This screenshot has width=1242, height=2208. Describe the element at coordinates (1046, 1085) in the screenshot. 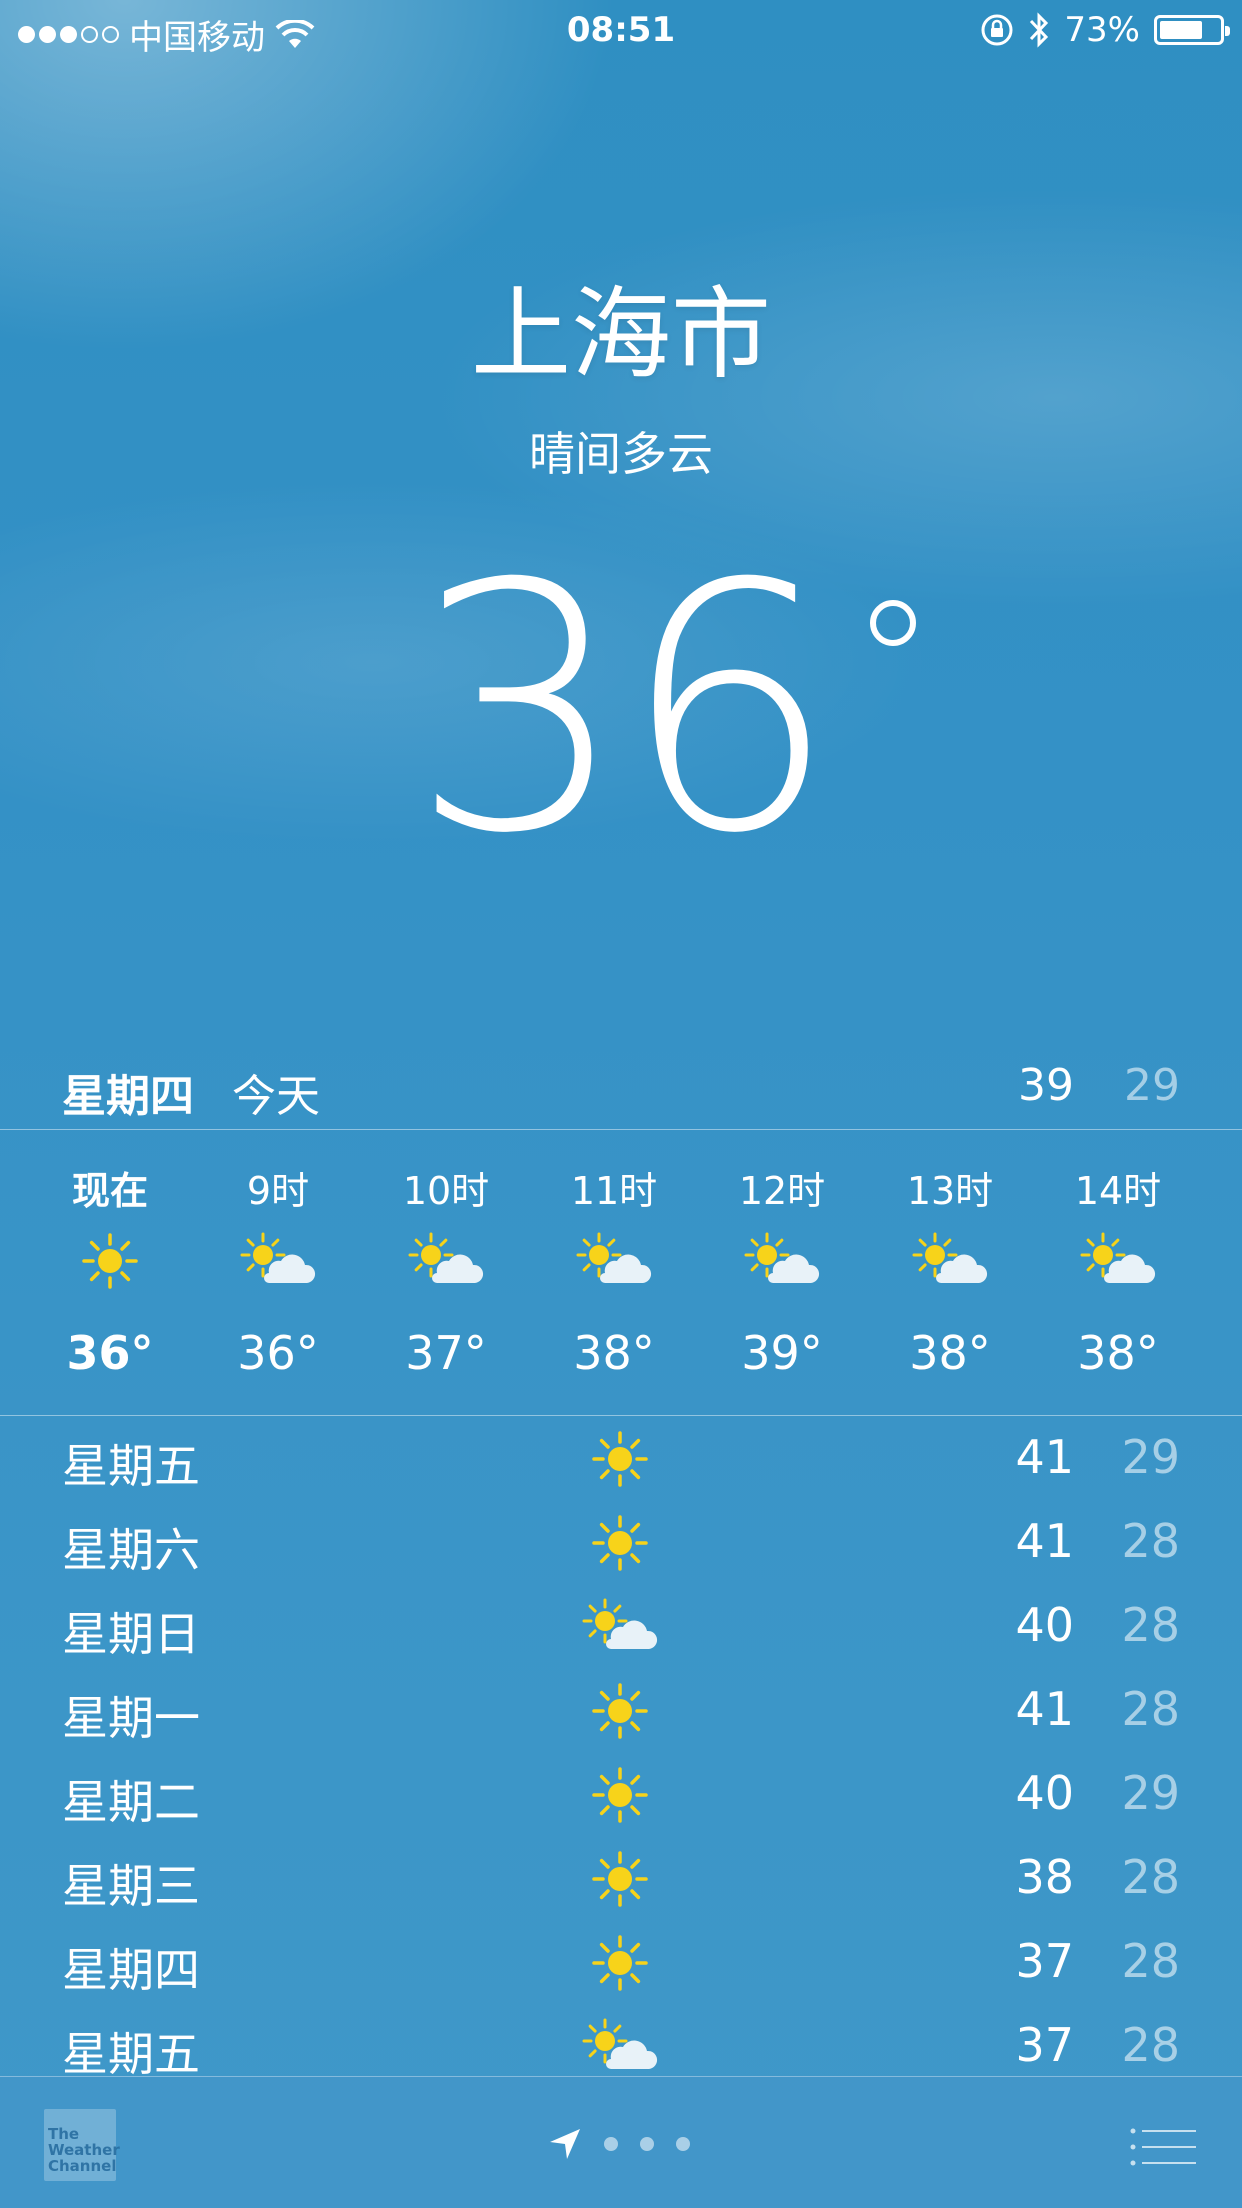

I see `today-high: 39` at that location.